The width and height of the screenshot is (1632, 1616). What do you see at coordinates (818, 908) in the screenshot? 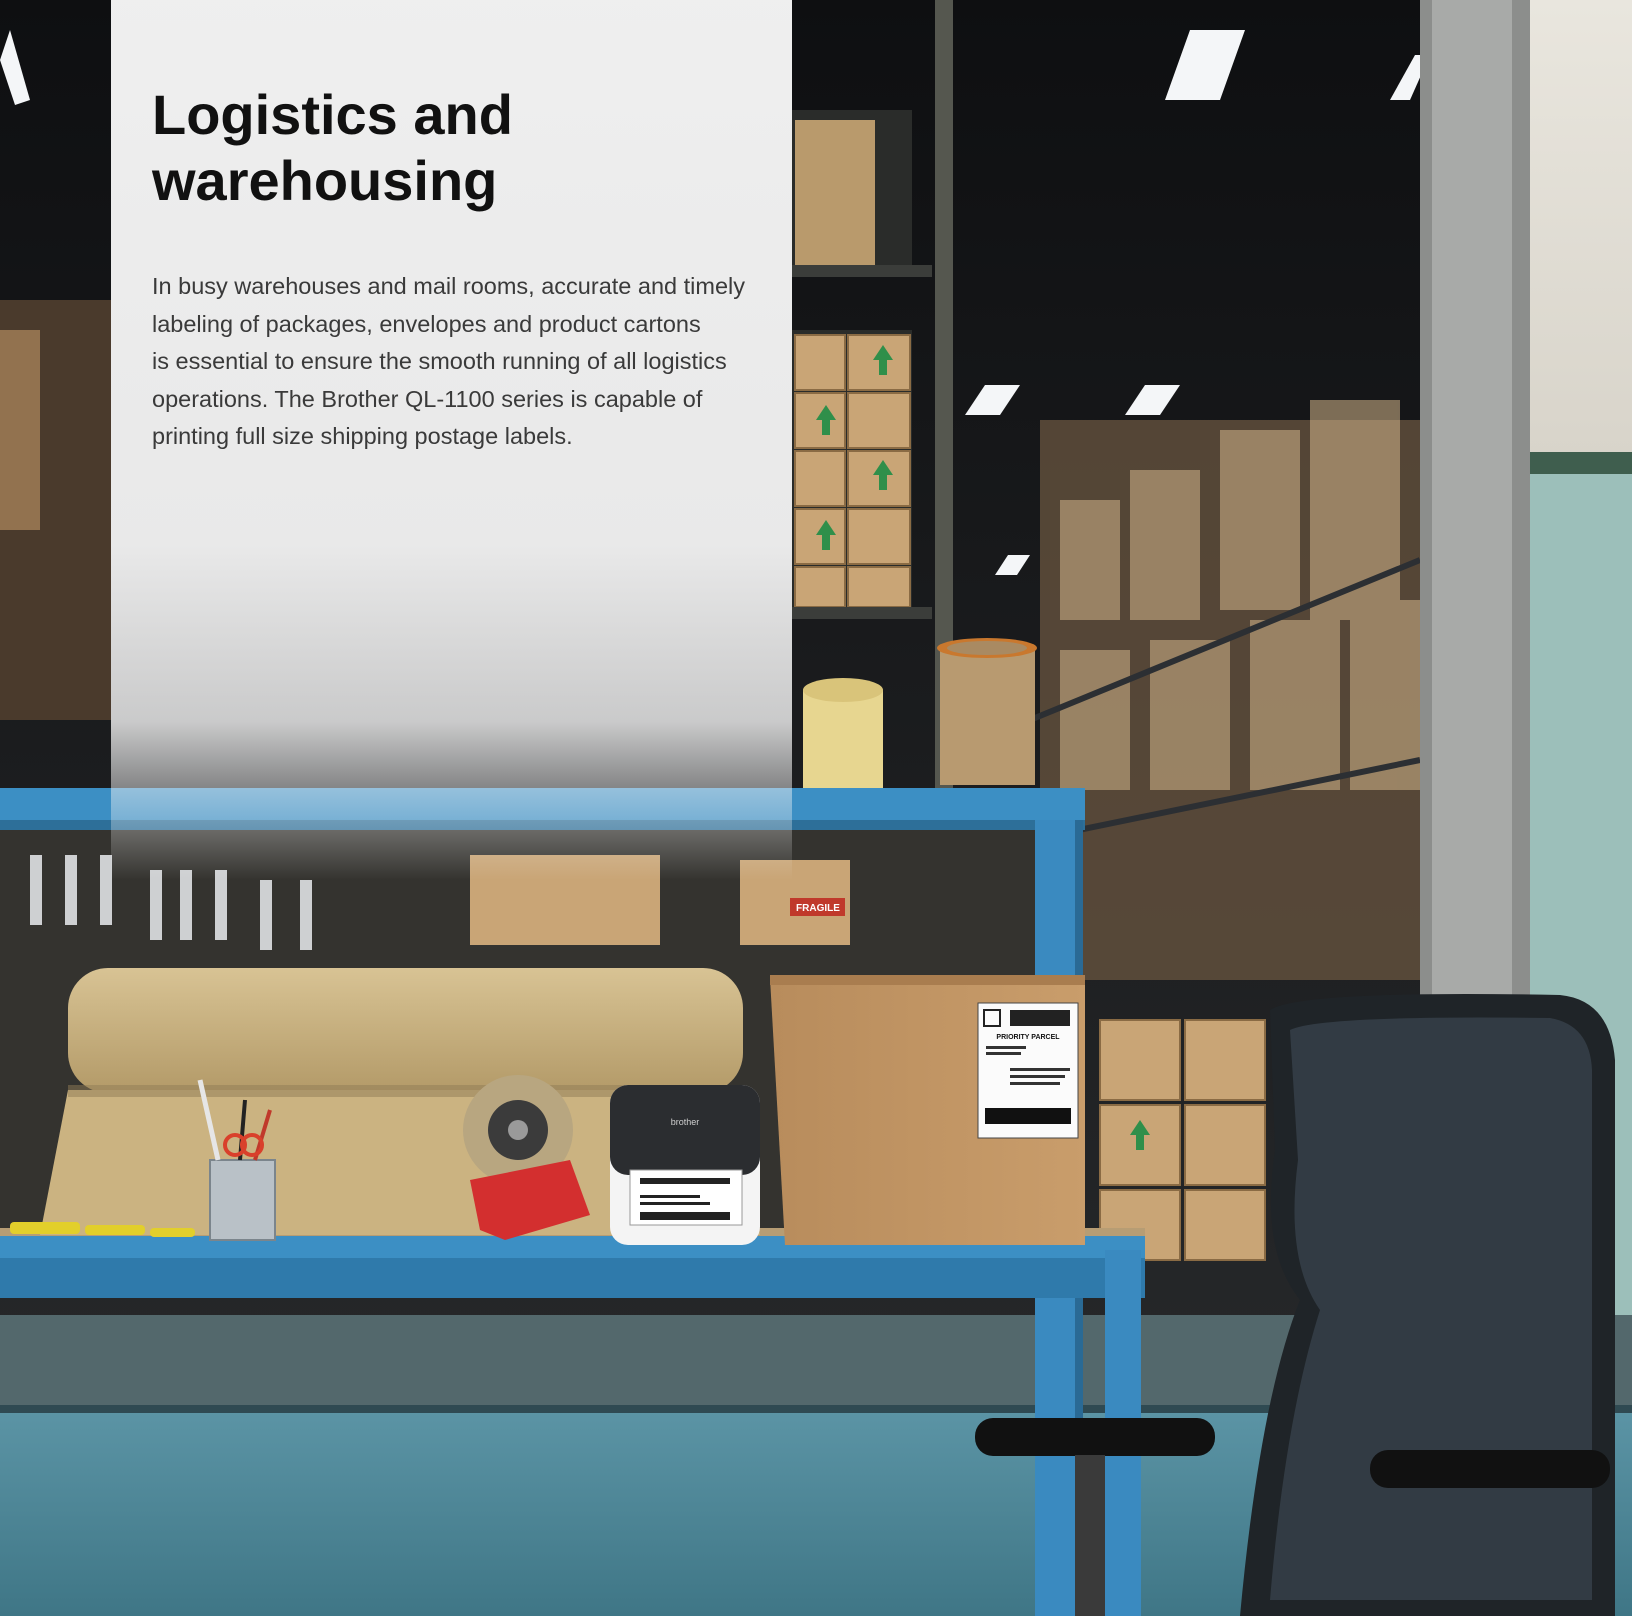
I see `fragile-sticker: FRAGILE` at bounding box center [818, 908].